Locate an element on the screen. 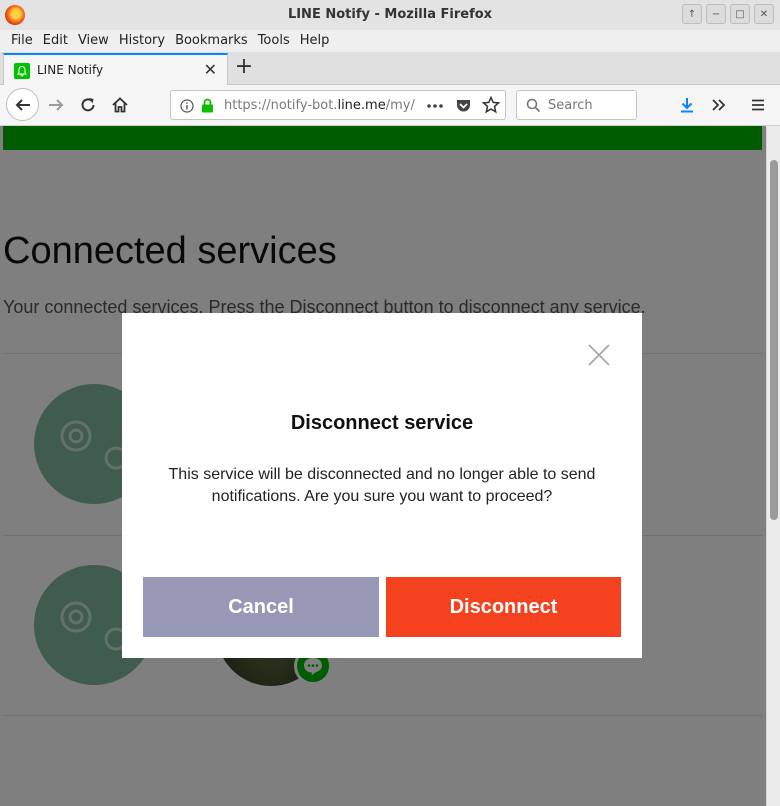 This screenshot has width=780, height=806. window-title: LINE Notify - Mozilla Firefox is located at coordinates (390, 14).